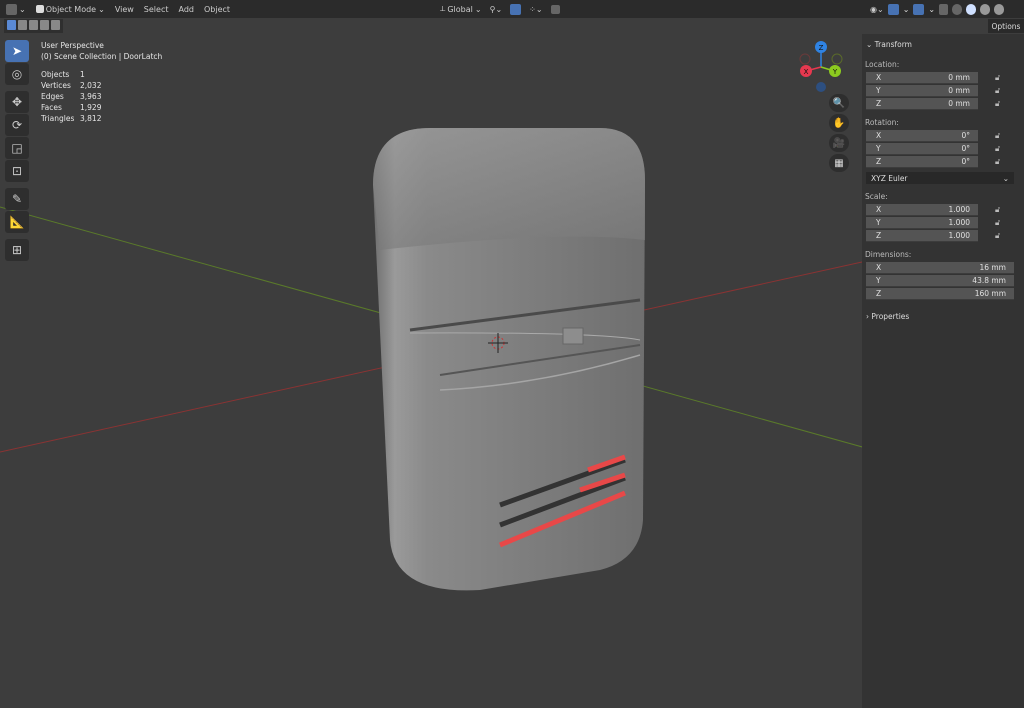 The width and height of the screenshot is (1024, 708). I want to click on axis-label: X, so click(879, 267).